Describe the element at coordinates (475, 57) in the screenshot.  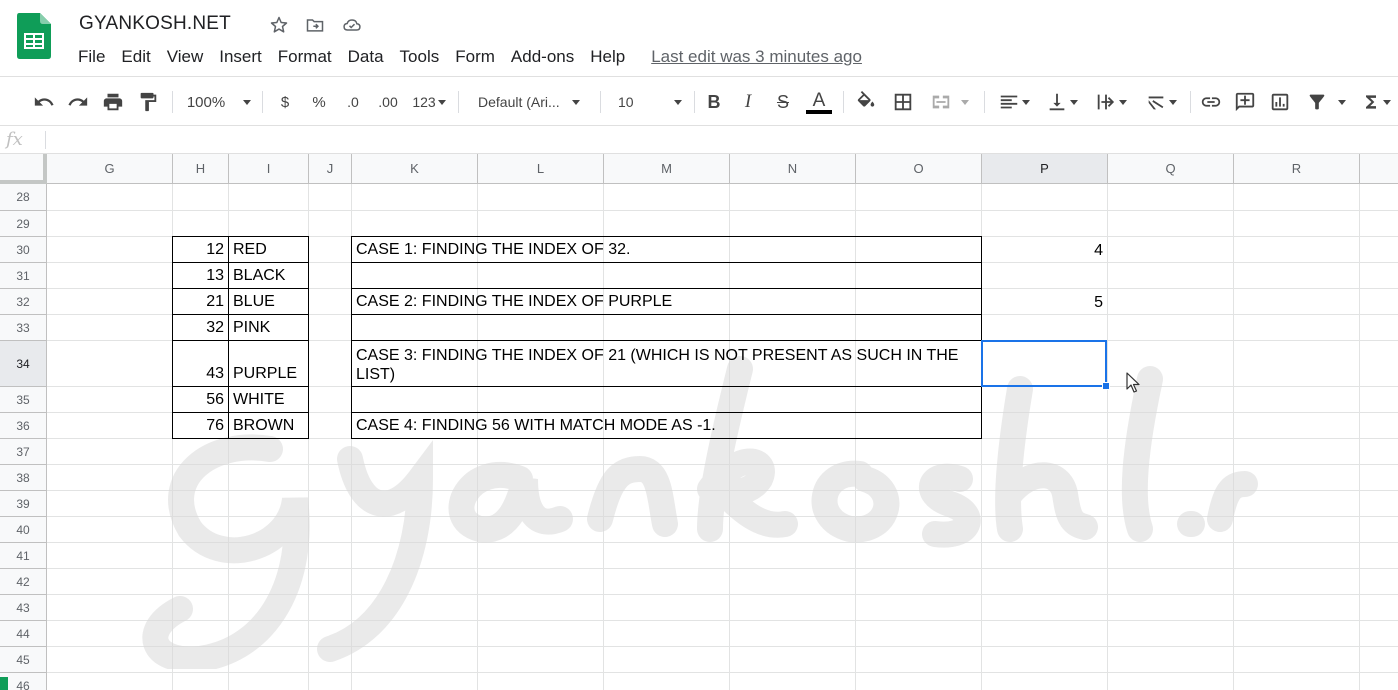
I see `menu-form: Form` at that location.